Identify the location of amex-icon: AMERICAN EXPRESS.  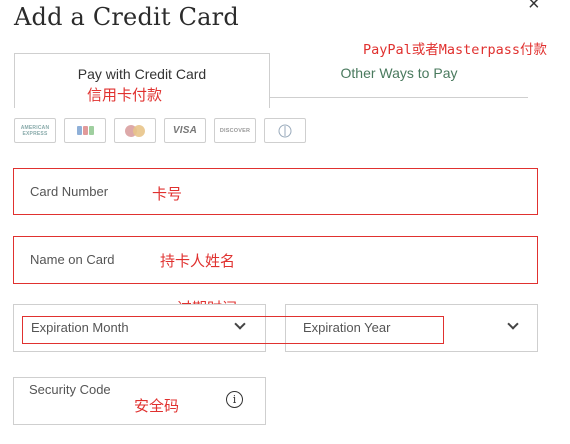
(35, 130).